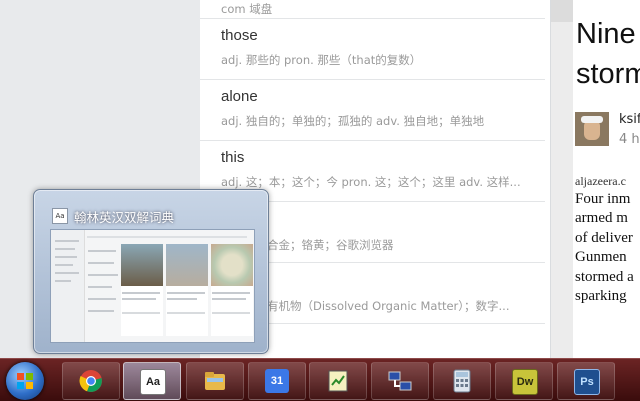  I want to click on windows-logo-icon, so click(25, 381).